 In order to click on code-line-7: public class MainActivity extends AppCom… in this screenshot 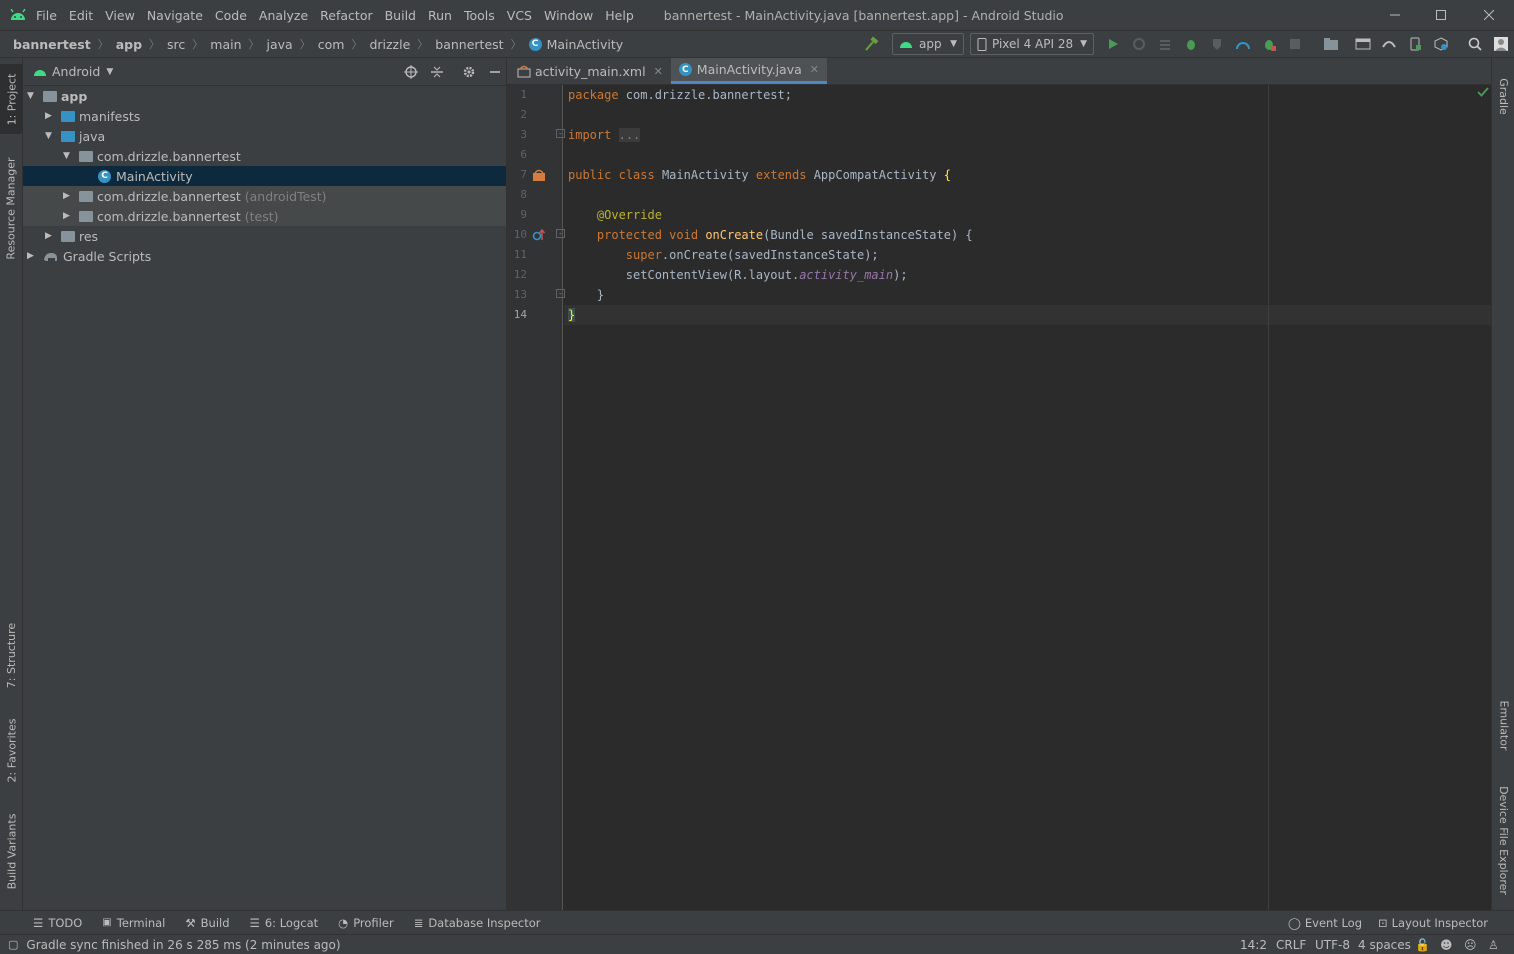, I will do `click(759, 175)`.